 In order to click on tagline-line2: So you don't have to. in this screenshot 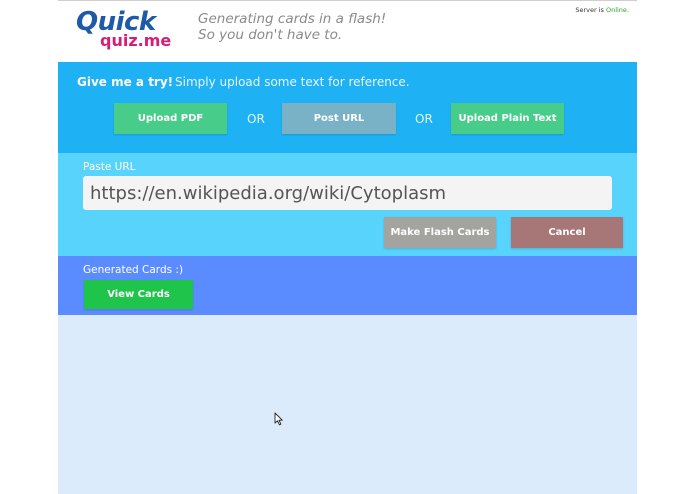, I will do `click(270, 35)`.